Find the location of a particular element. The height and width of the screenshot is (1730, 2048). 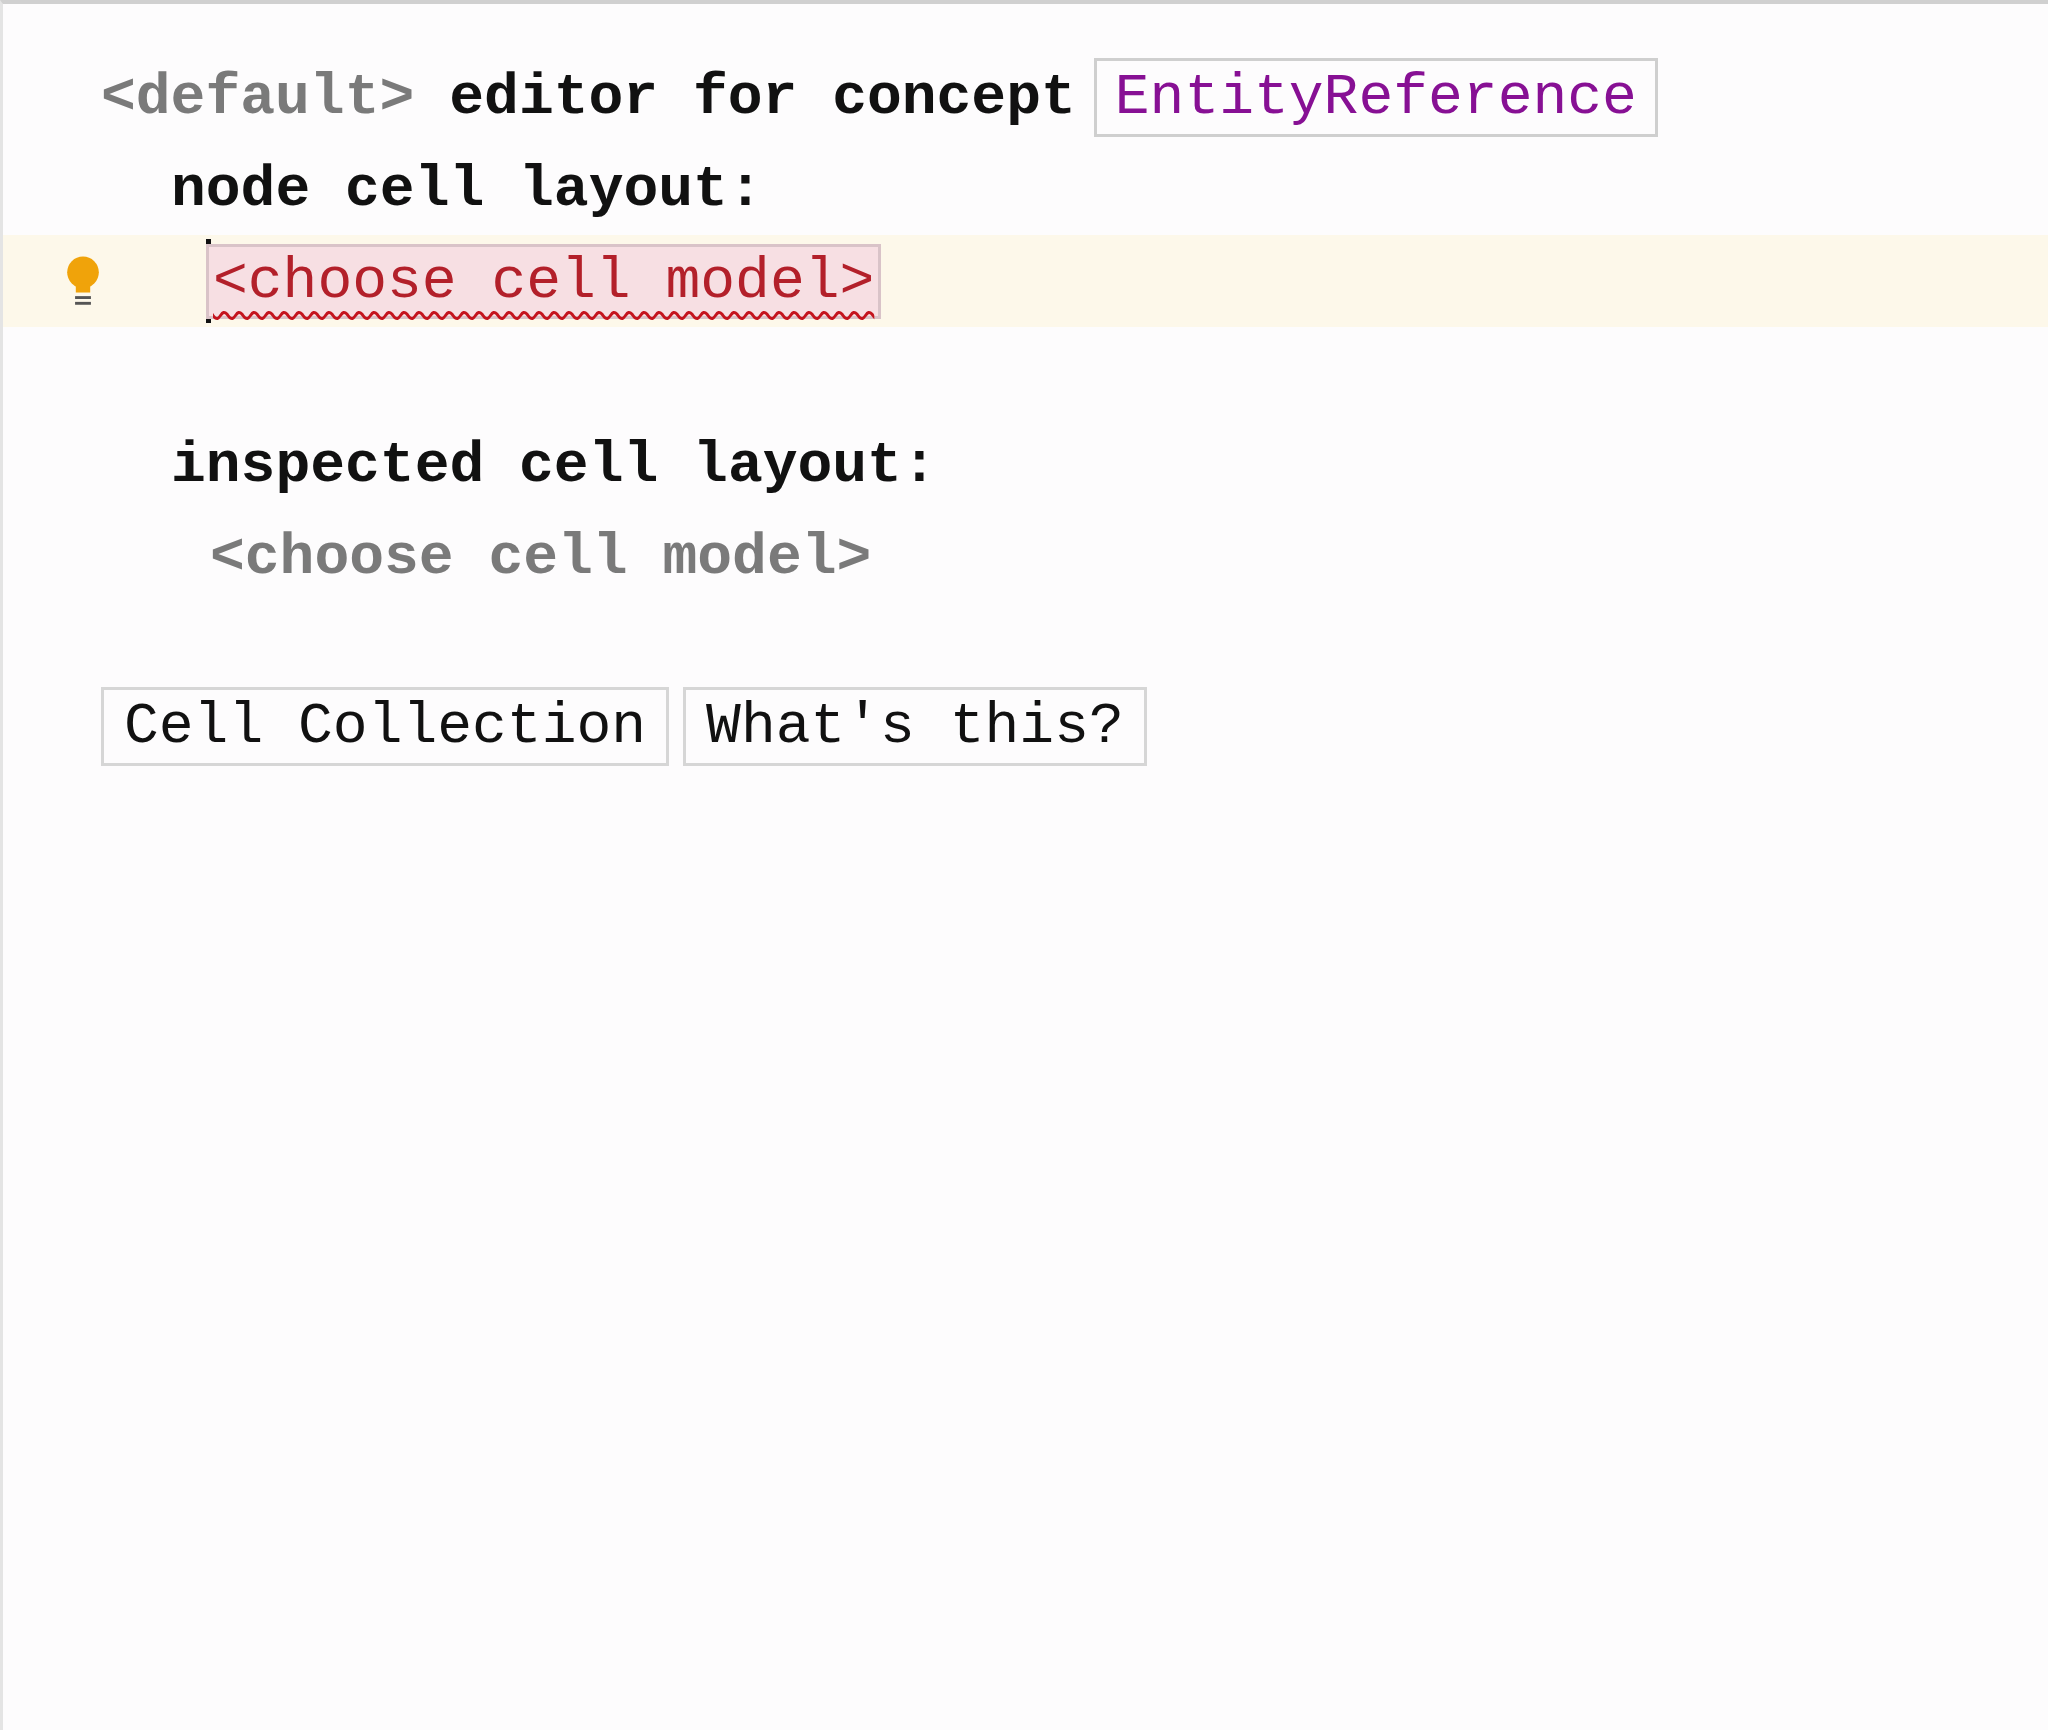

section-label: node cell layout: is located at coordinates (467, 189).